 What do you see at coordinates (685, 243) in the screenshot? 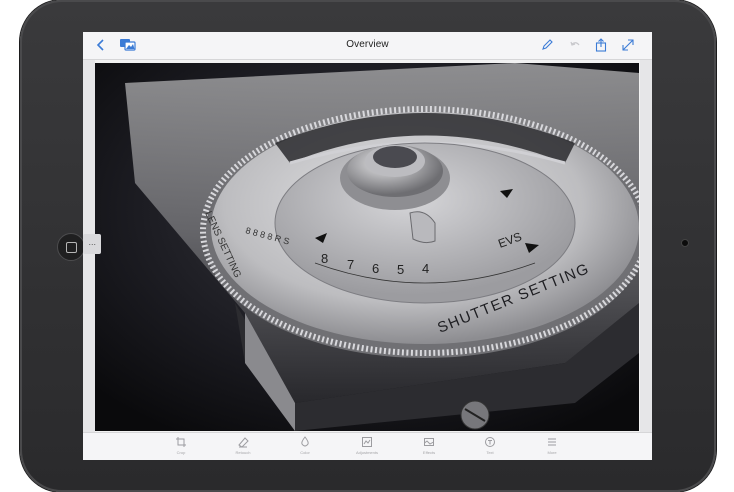
I see `front-camera` at bounding box center [685, 243].